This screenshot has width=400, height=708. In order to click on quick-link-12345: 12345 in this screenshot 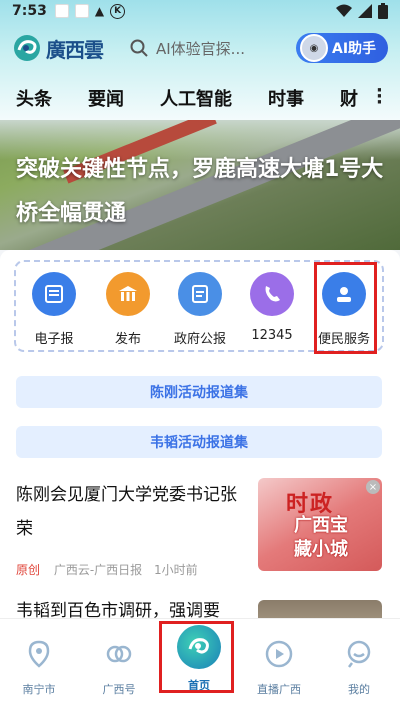, I will do `click(272, 307)`.